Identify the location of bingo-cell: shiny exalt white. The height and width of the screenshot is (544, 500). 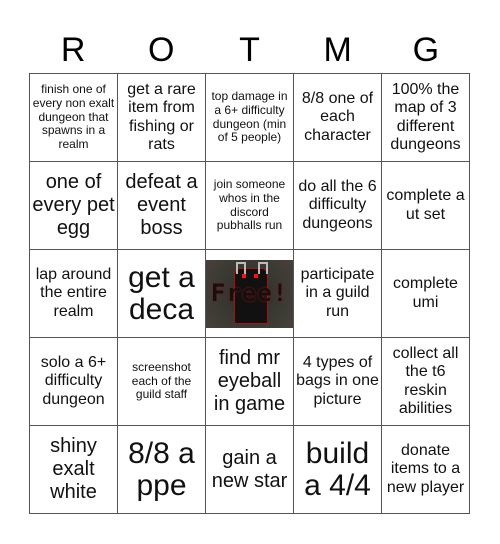
(74, 470).